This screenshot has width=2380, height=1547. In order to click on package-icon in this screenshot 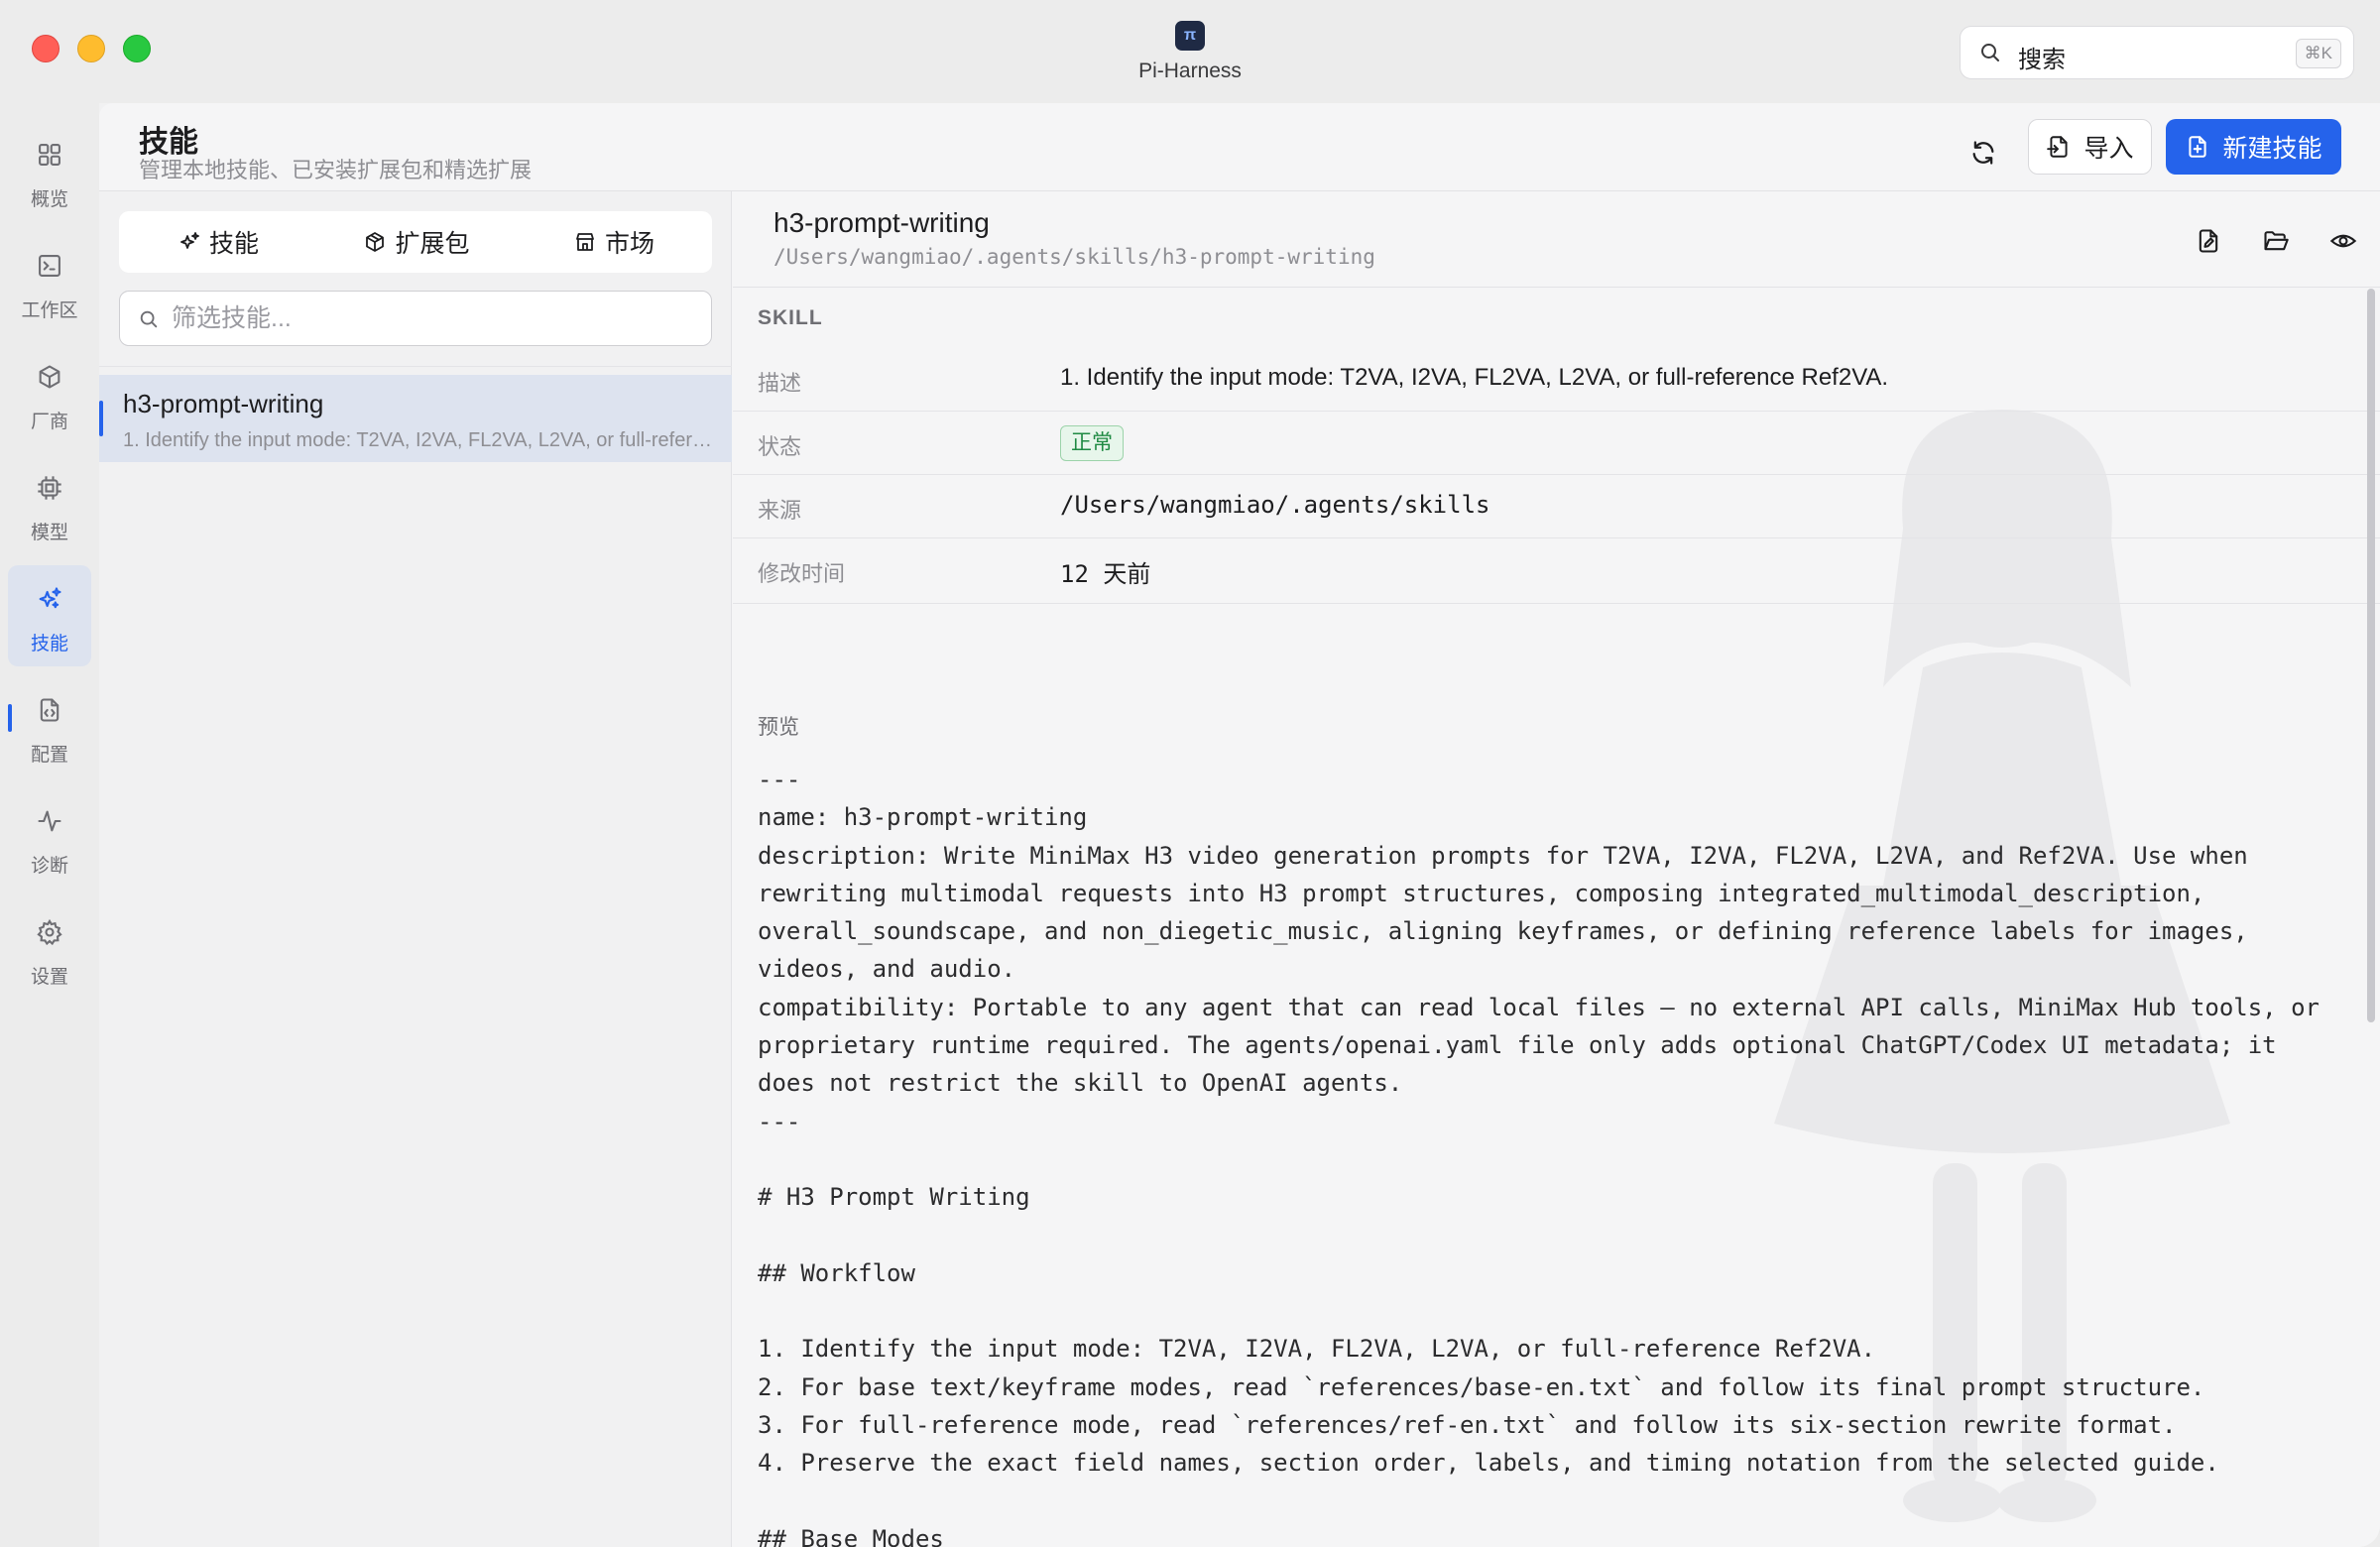, I will do `click(375, 242)`.